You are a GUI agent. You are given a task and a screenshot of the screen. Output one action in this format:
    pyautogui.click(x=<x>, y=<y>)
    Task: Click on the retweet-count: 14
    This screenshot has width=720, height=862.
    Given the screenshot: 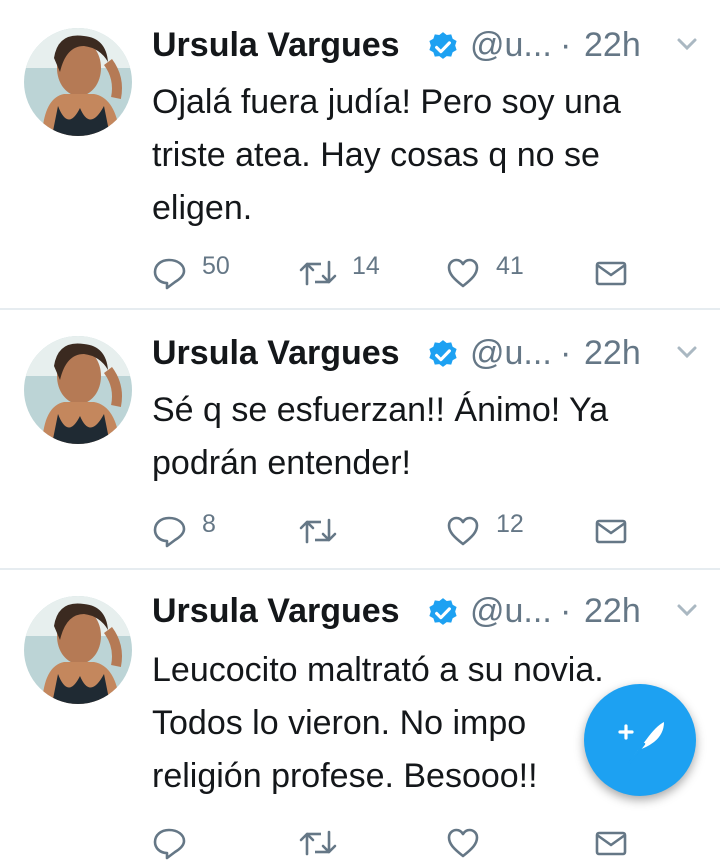 What is the action you would take?
    pyautogui.click(x=366, y=266)
    